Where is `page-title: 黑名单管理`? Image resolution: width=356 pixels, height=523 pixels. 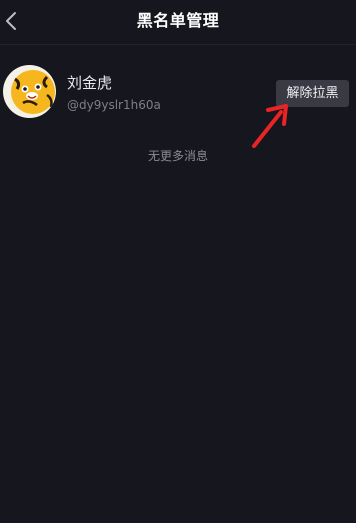 page-title: 黑名单管理 is located at coordinates (178, 20).